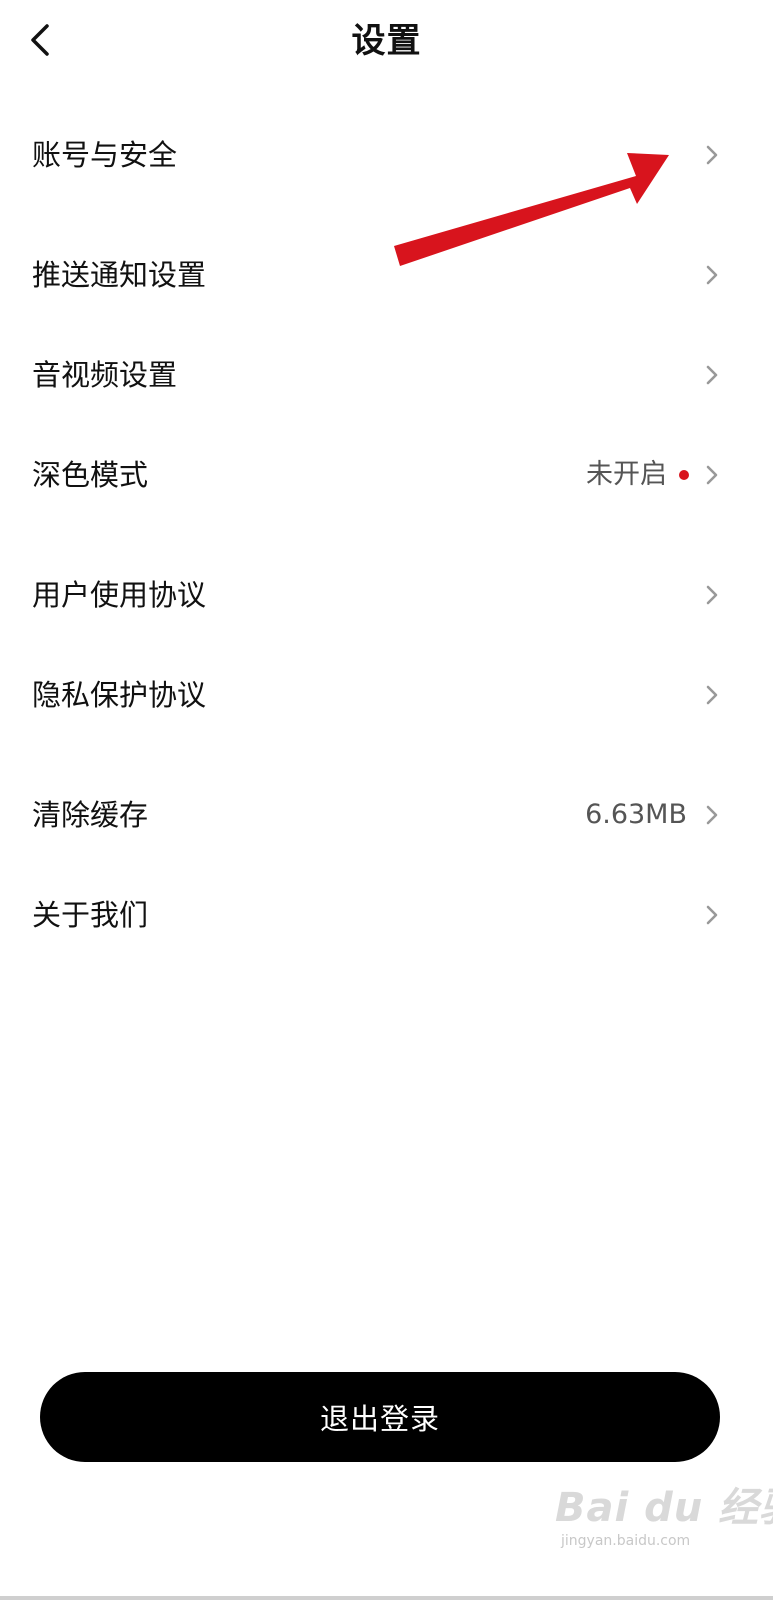 The height and width of the screenshot is (1600, 773). I want to click on bottom-divider, so click(386, 1598).